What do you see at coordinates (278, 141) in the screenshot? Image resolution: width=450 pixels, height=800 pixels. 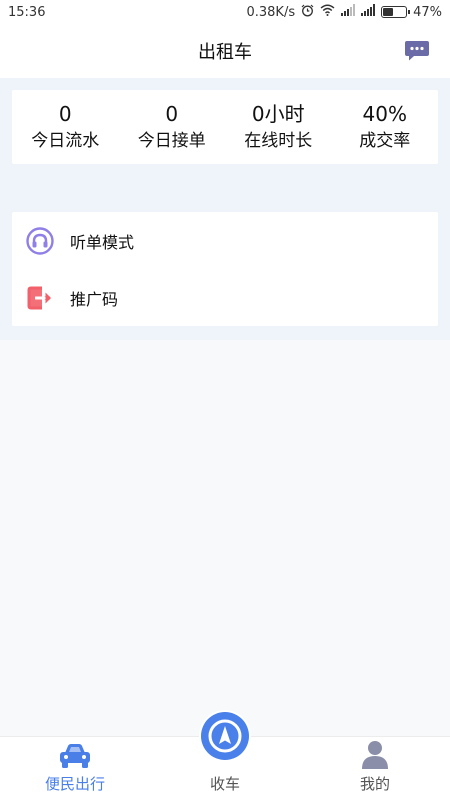 I see `stat-label: 在线时长` at bounding box center [278, 141].